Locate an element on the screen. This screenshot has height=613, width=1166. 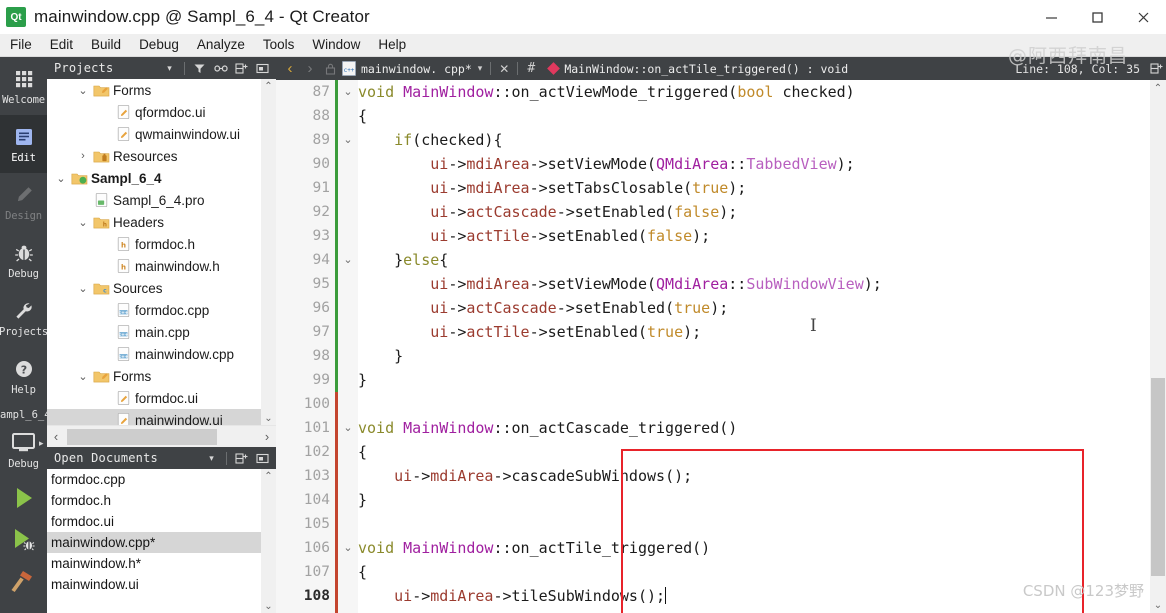
code-line: ui->mdiArea->setTabsClosable(true); is located at coordinates (753, 188).